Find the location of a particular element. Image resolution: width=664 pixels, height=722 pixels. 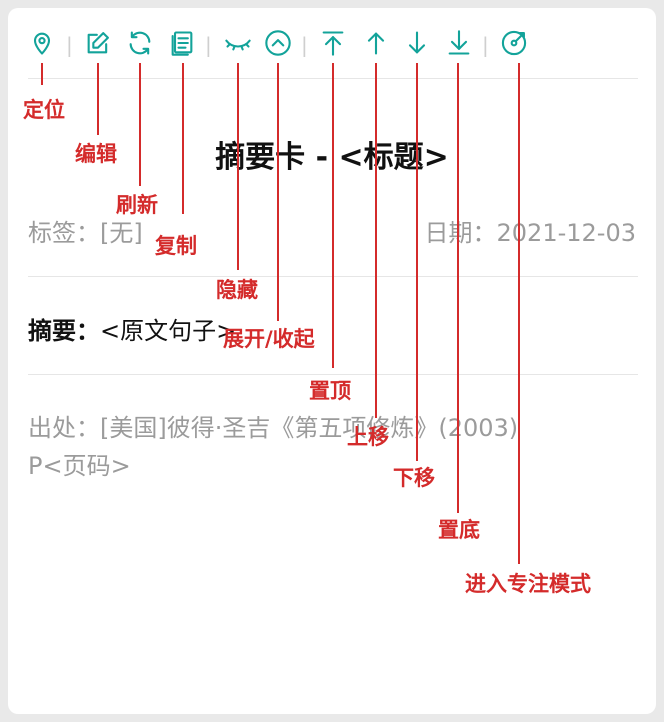

summary-text: <原文句子> is located at coordinates (168, 331).